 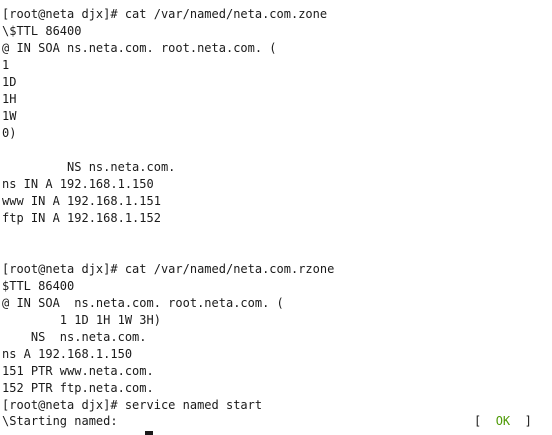 What do you see at coordinates (67, 354) in the screenshot?
I see `terminal-line: ns A 192.168.1.150` at bounding box center [67, 354].